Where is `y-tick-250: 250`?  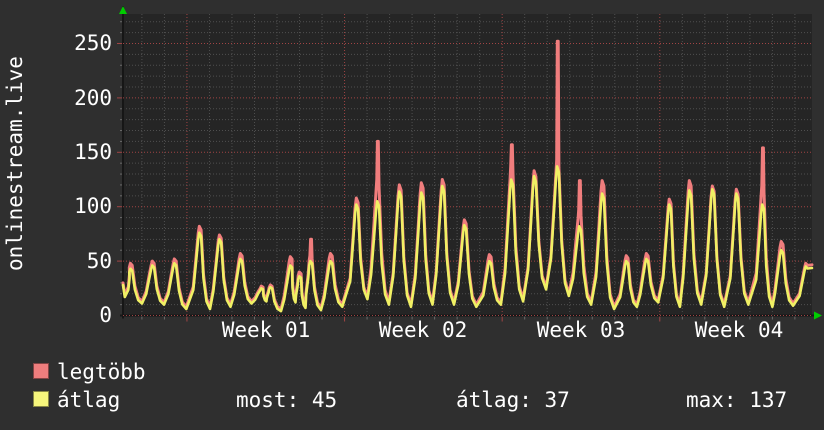 y-tick-250: 250 is located at coordinates (93, 43).